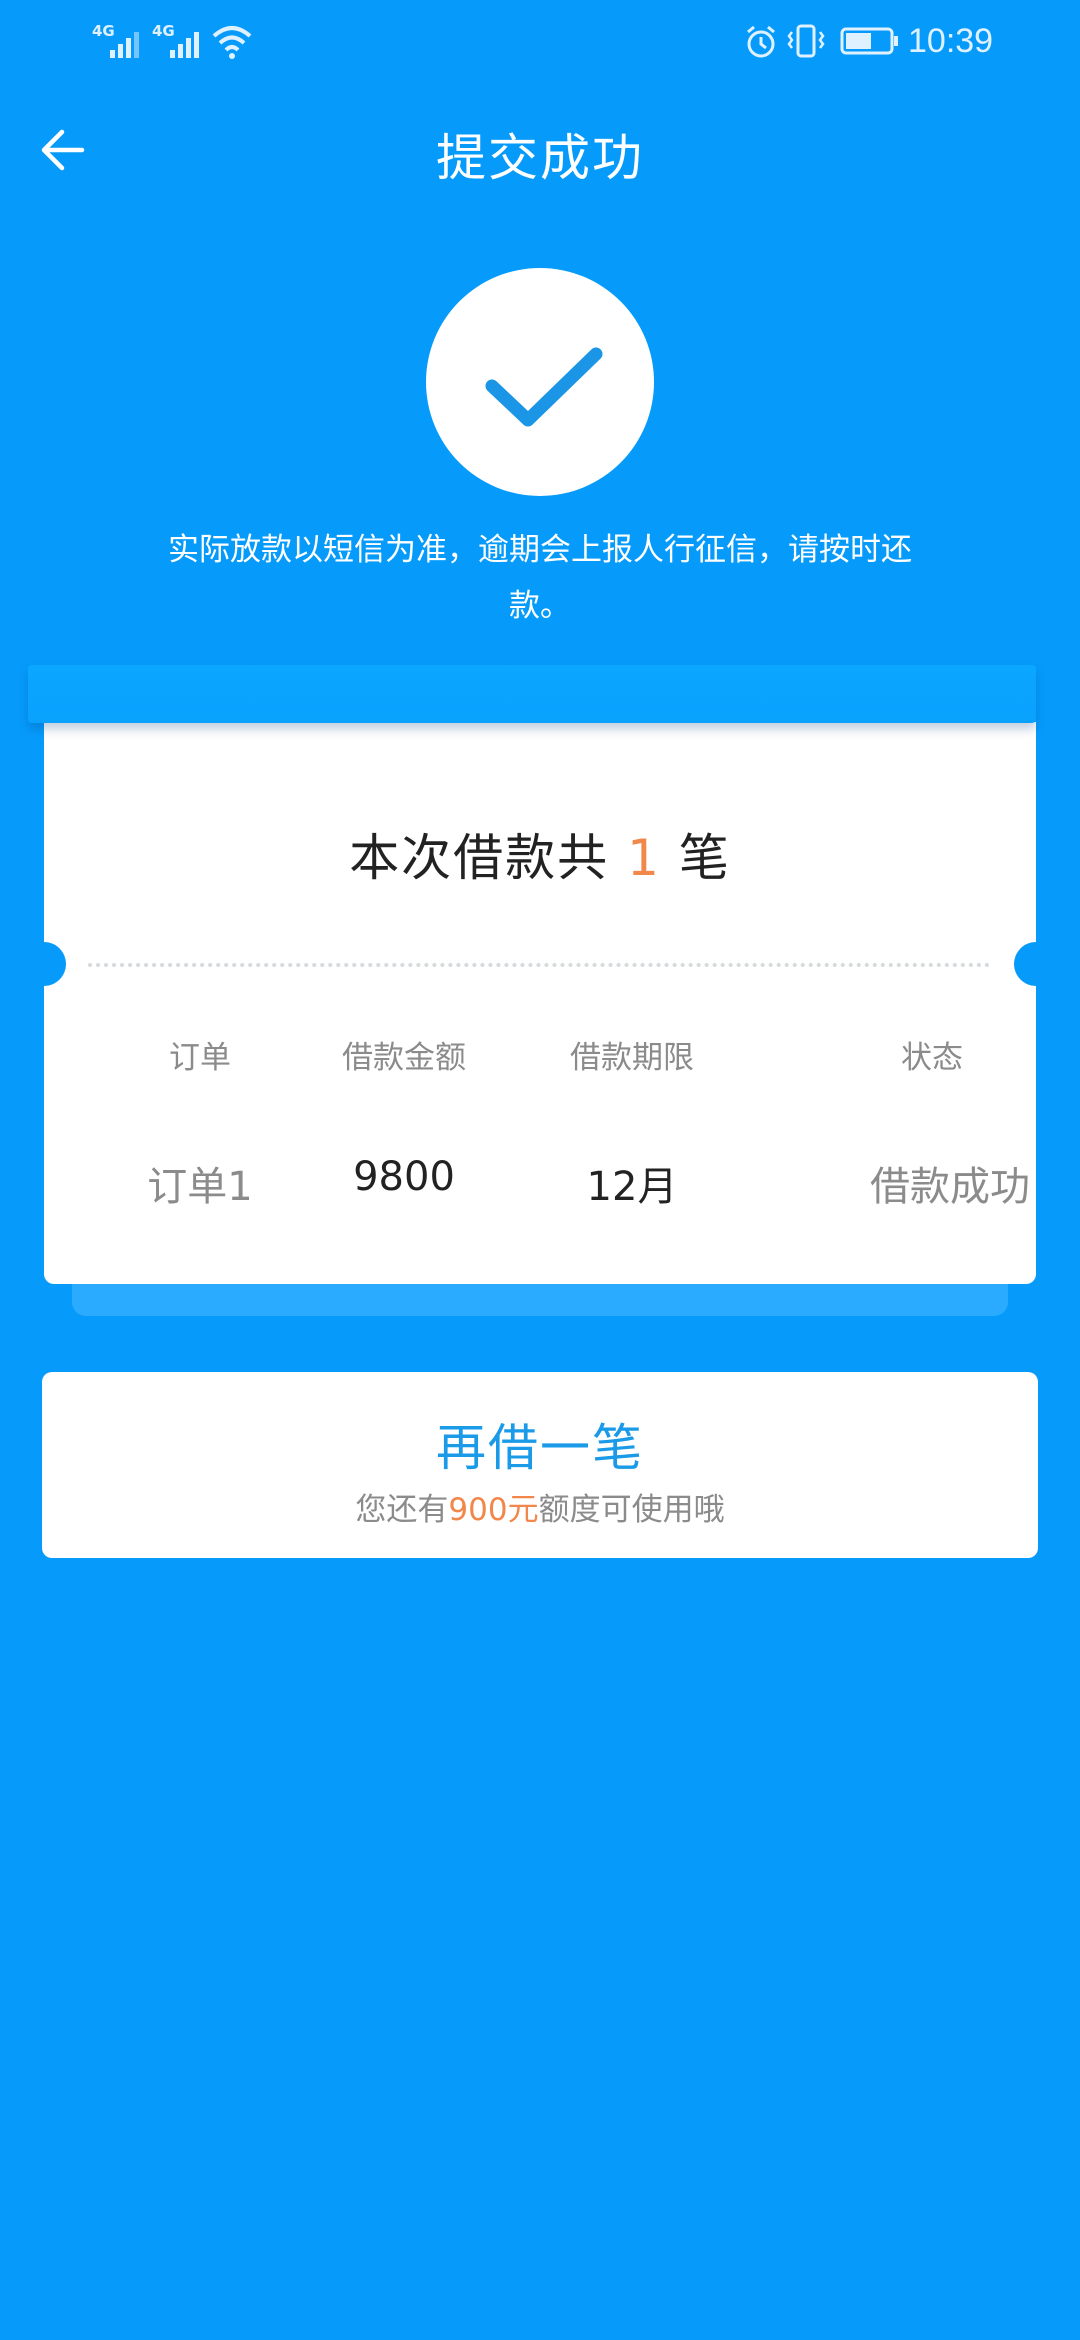 The height and width of the screenshot is (2340, 1080). What do you see at coordinates (404, 1058) in the screenshot?
I see `column-header-amount: 借款金额` at bounding box center [404, 1058].